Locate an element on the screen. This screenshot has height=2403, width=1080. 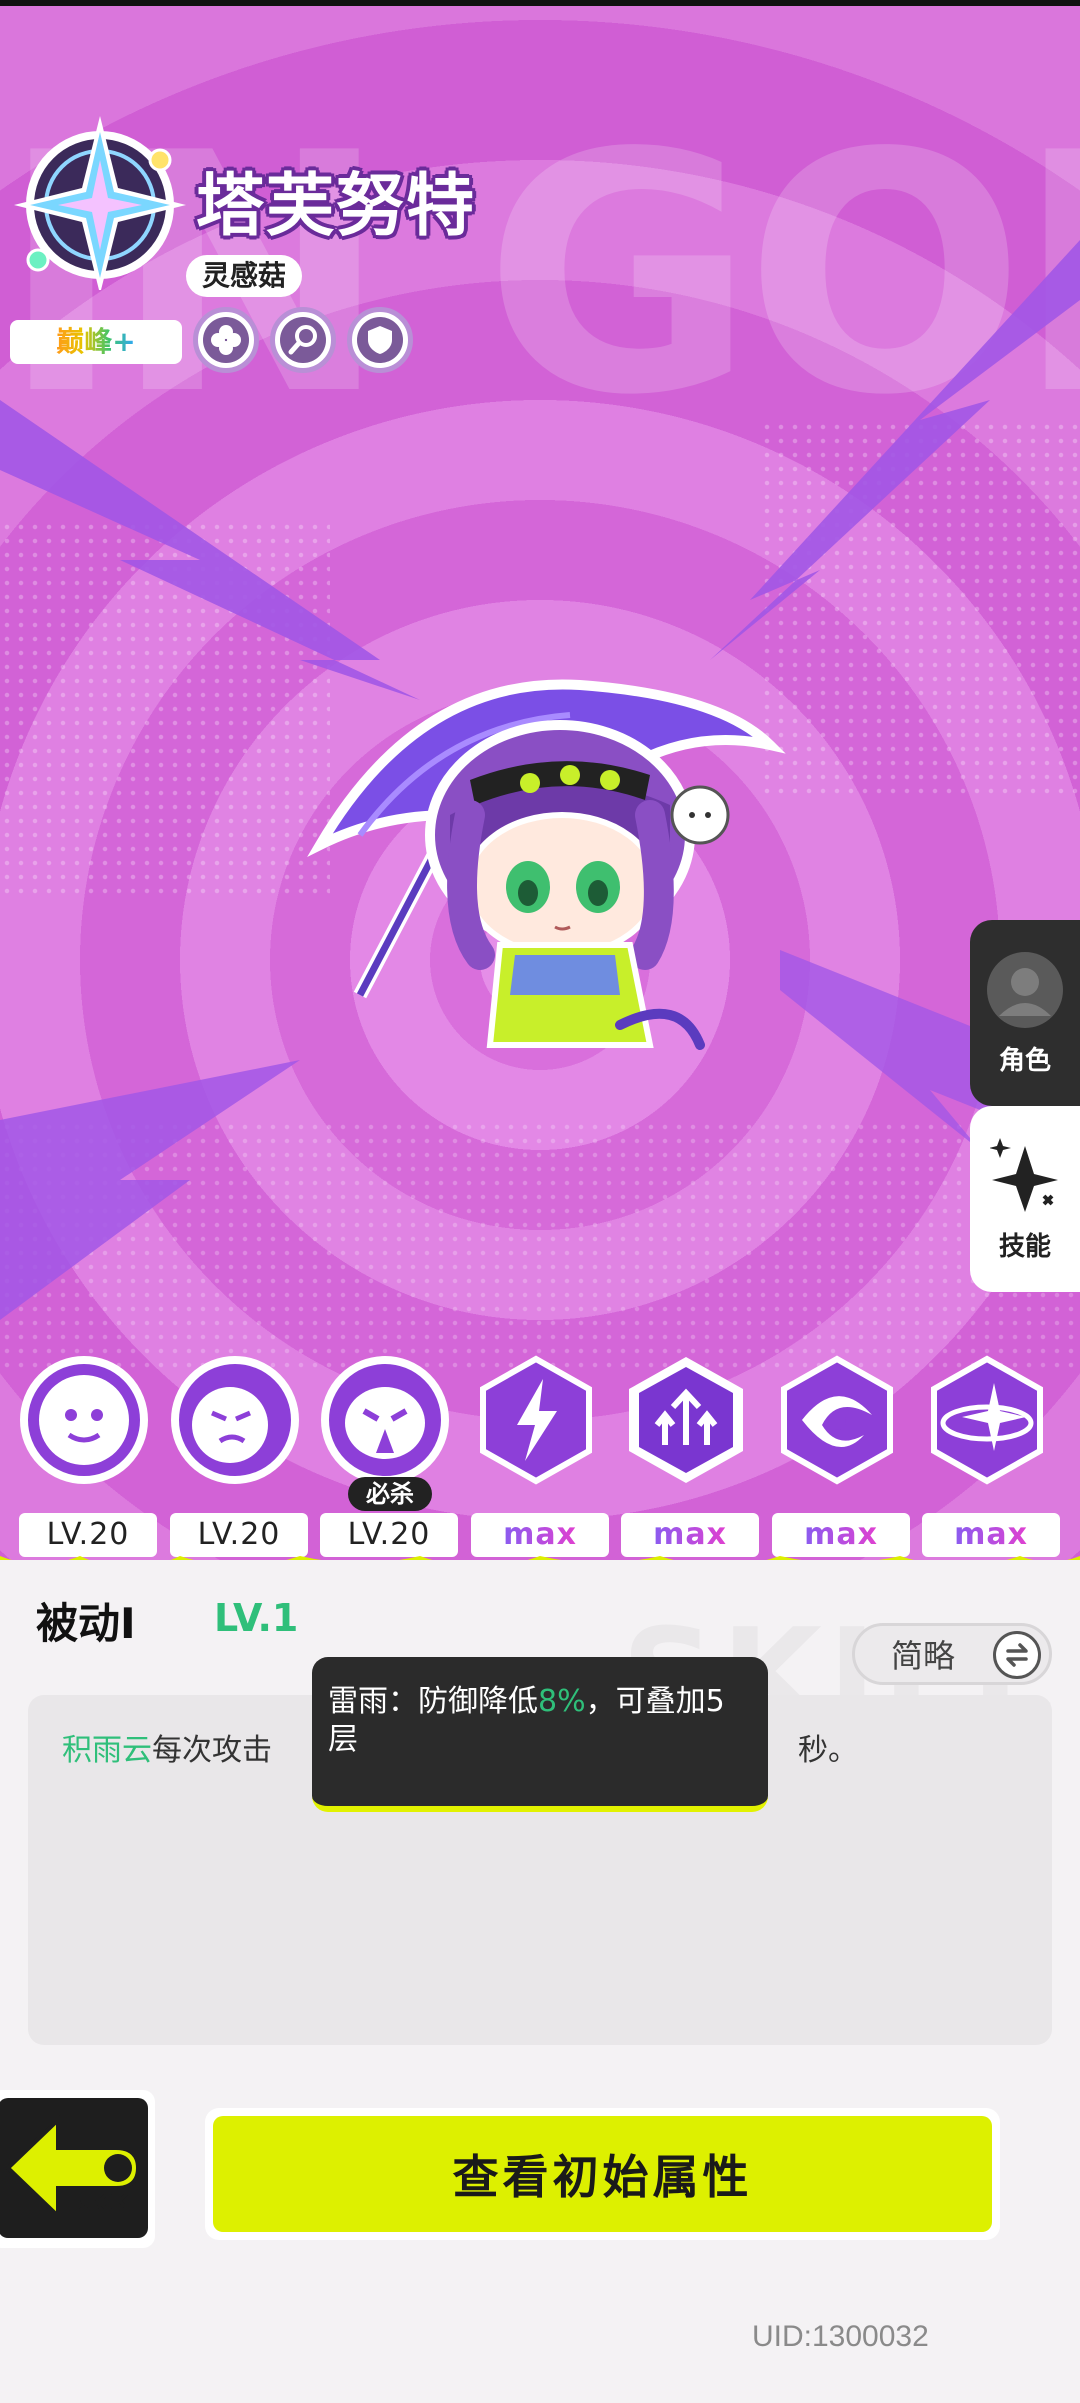
lightning-streak-left is located at coordinates (210, 550).